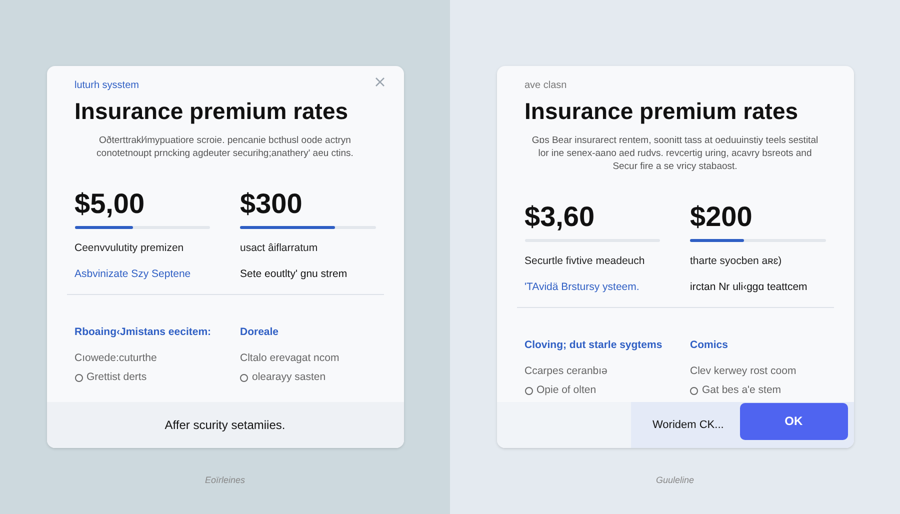  I want to click on price-note: 'TAvidä Brstursy ysteem., so click(582, 287).